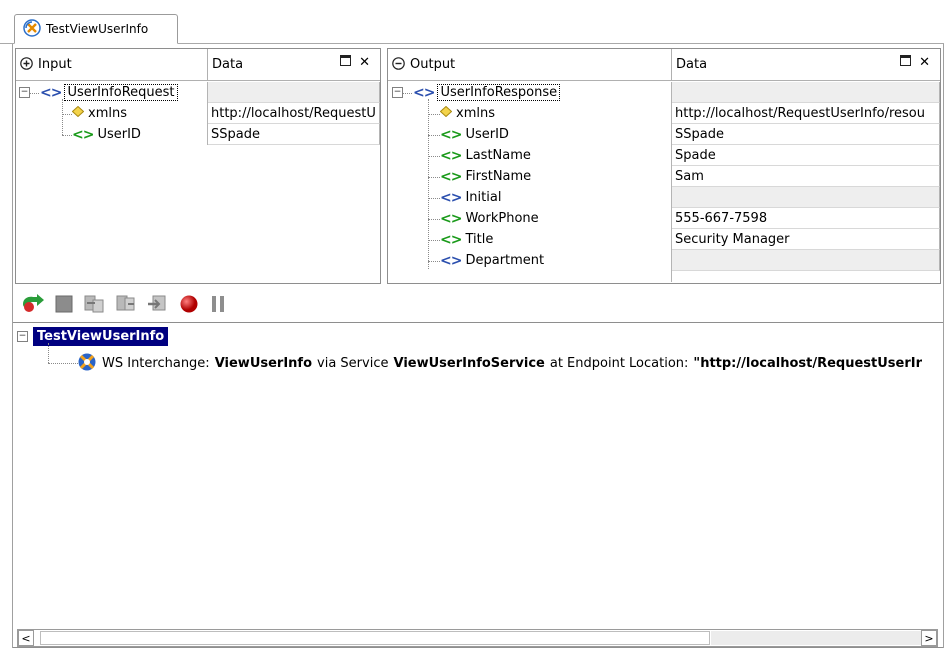  I want to click on tree-node-label: Department, so click(505, 260).